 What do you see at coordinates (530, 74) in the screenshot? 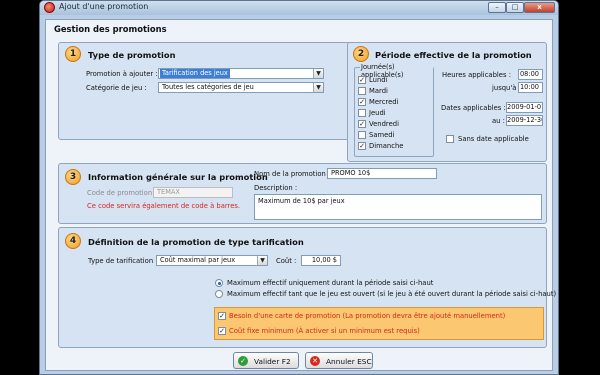
I see `hour-from-input: 08:00` at bounding box center [530, 74].